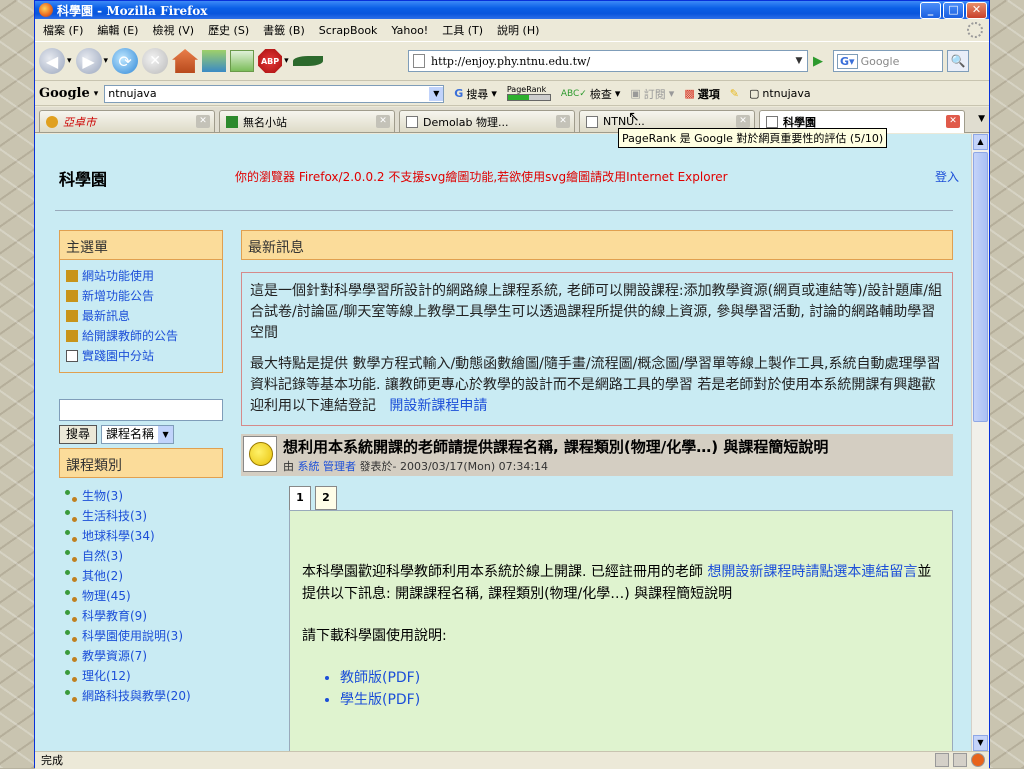 The height and width of the screenshot is (769, 1024). What do you see at coordinates (173, 30) in the screenshot?
I see `menu-view: 檢視 (V)` at bounding box center [173, 30].